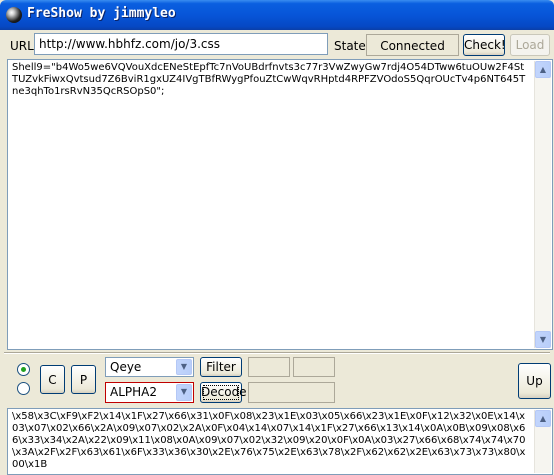  What do you see at coordinates (126, 367) in the screenshot?
I see `filter-combo-value: Qeye` at bounding box center [126, 367].